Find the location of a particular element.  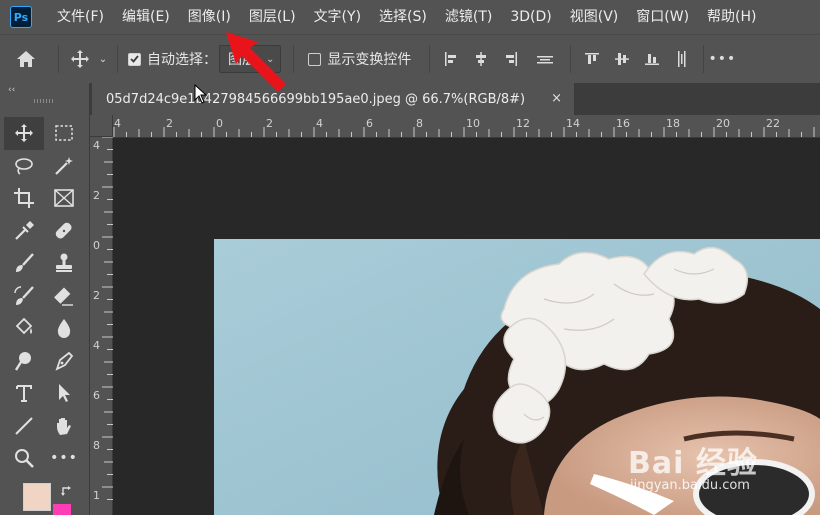

chevron-down-icon: ⌄ is located at coordinates (103, 59).